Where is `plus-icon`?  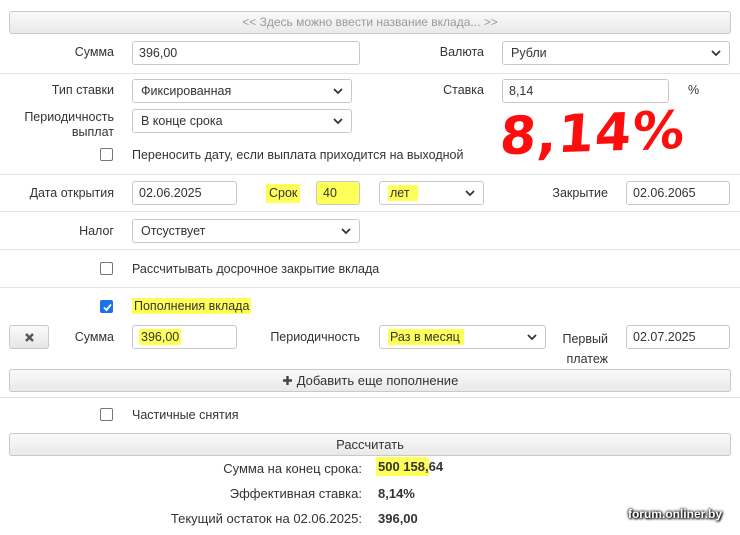 plus-icon is located at coordinates (287, 380).